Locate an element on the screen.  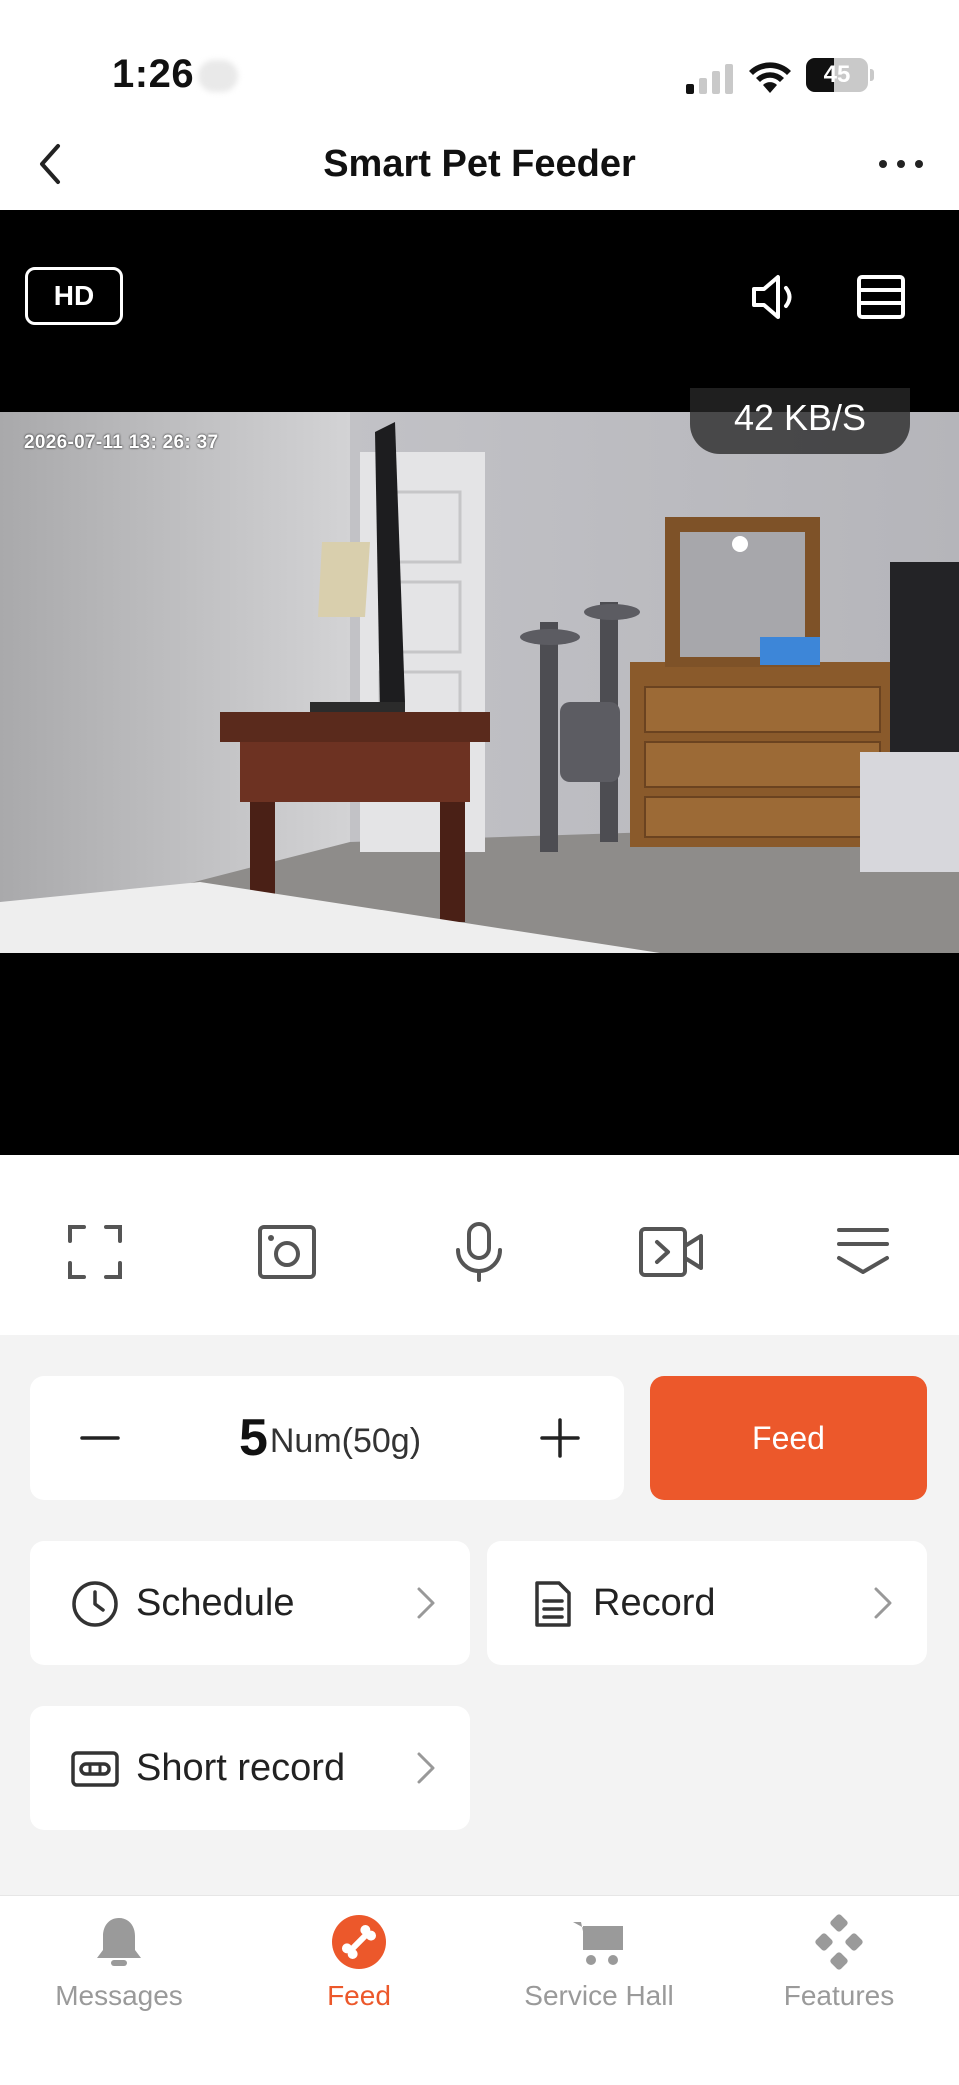
cellular-signal-icon is located at coordinates (709, 79).